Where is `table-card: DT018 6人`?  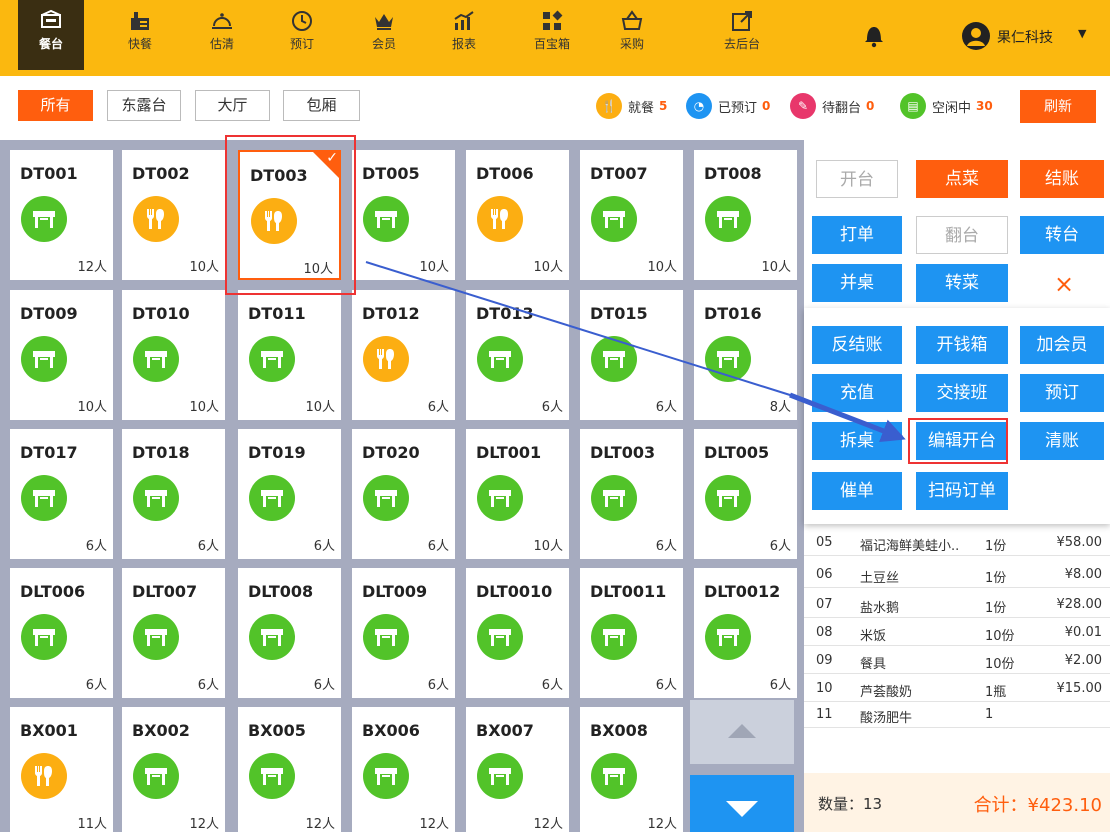
table-card: DT018 6人 is located at coordinates (173, 494).